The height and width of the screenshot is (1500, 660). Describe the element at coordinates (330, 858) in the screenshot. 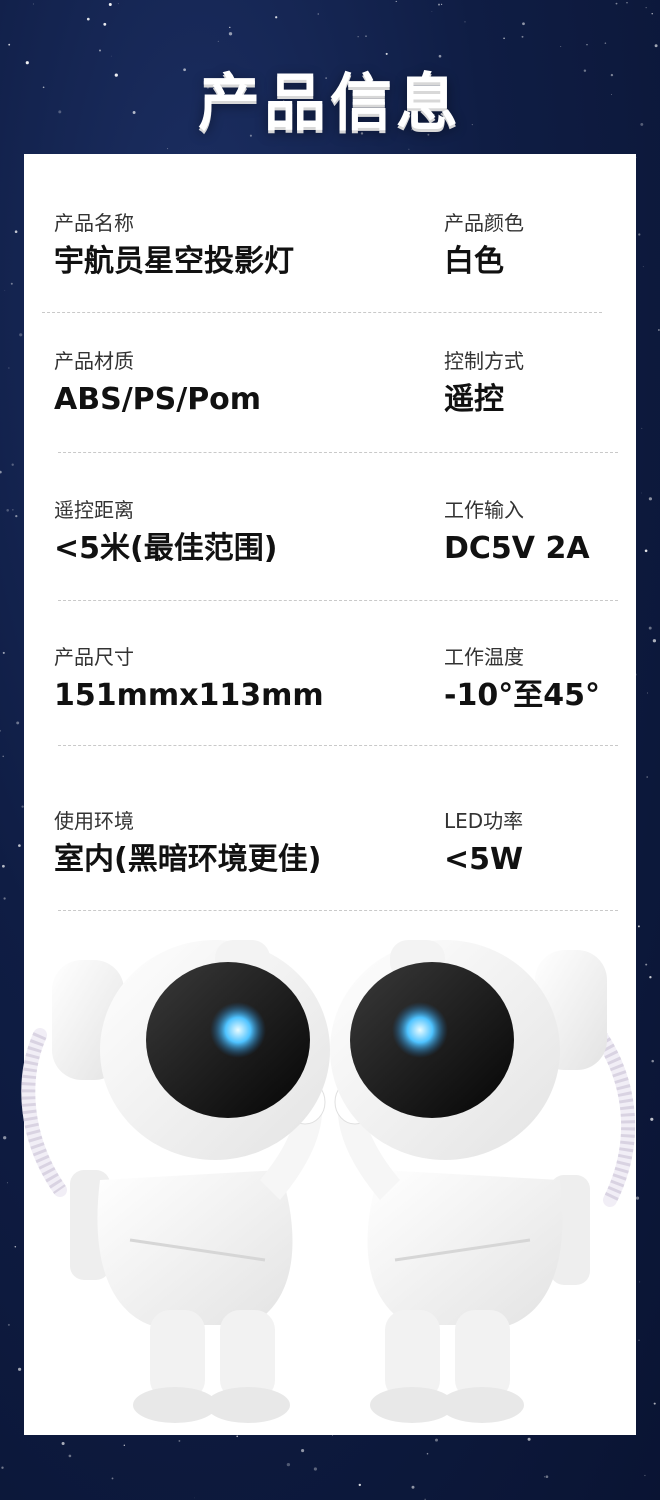

I see `spec-row-environment-power: 使用环境 室内(黑暗环境更佳) LED功率 <5W` at that location.